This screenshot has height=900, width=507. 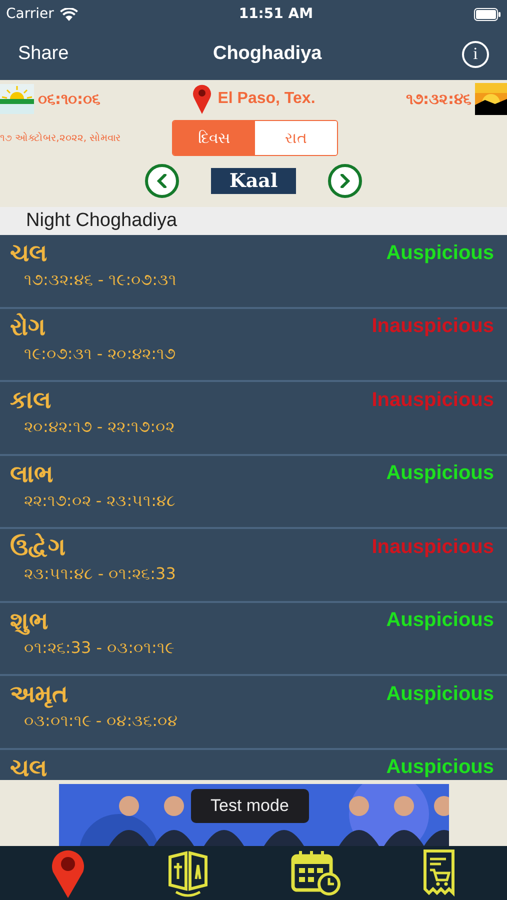 What do you see at coordinates (43, 54) in the screenshot?
I see `share-button: Share` at bounding box center [43, 54].